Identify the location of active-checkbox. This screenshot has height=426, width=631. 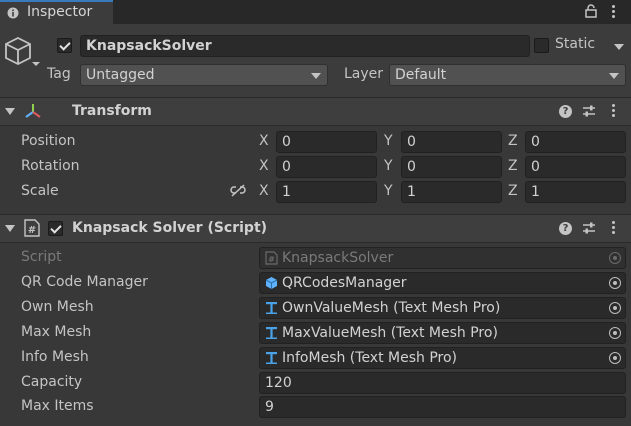
(64, 45).